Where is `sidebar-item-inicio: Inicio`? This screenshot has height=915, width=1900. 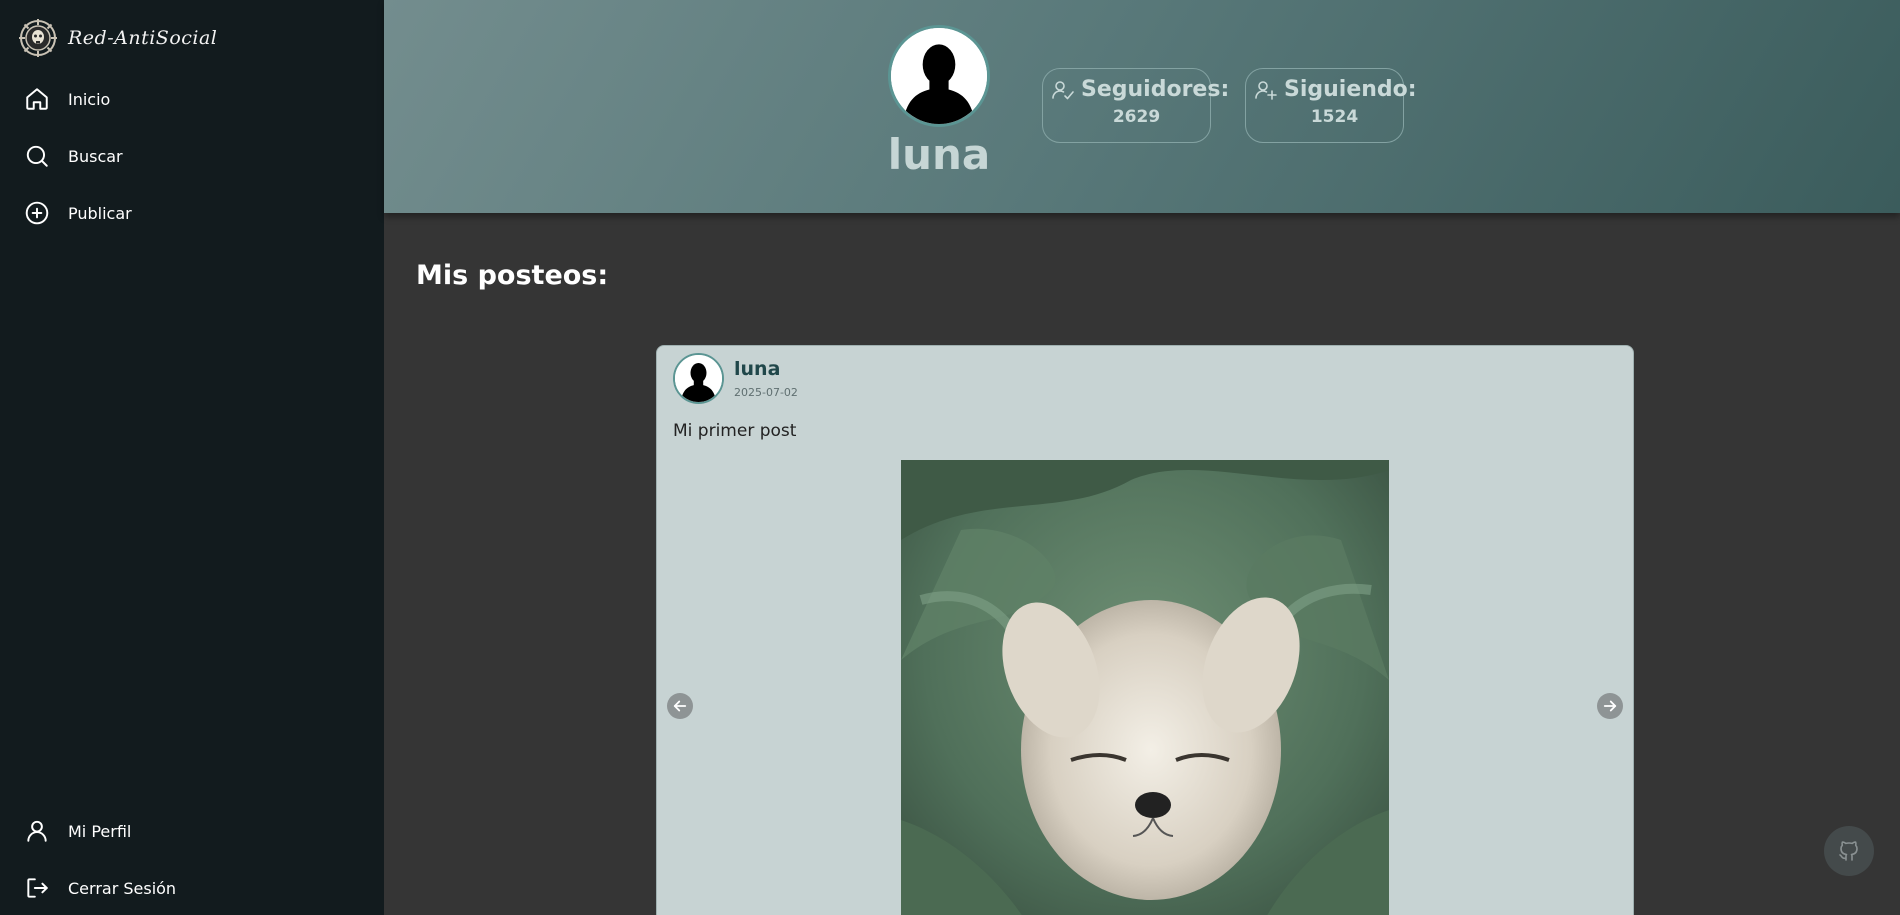 sidebar-item-inicio: Inicio is located at coordinates (67, 99).